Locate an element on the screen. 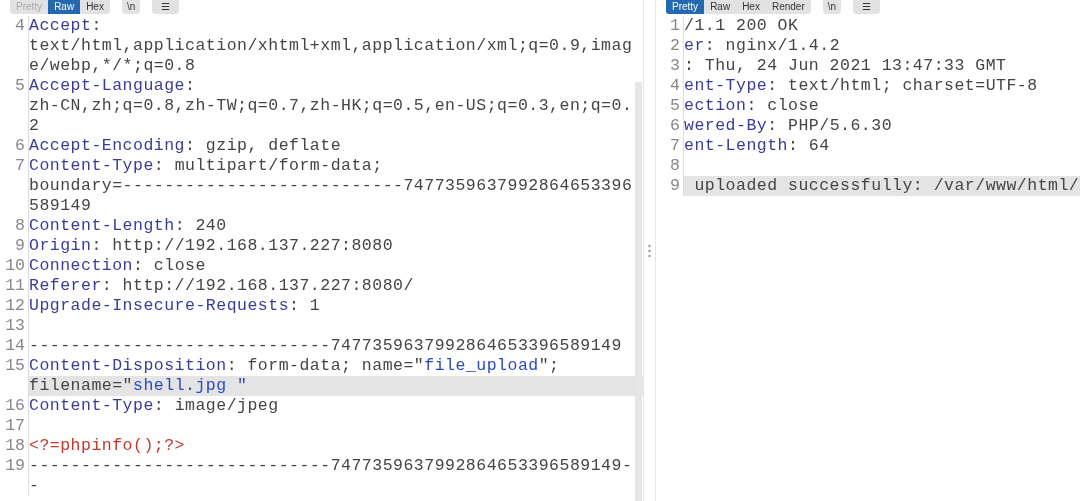 The width and height of the screenshot is (1080, 501). line-number: 10 is located at coordinates (14, 266).